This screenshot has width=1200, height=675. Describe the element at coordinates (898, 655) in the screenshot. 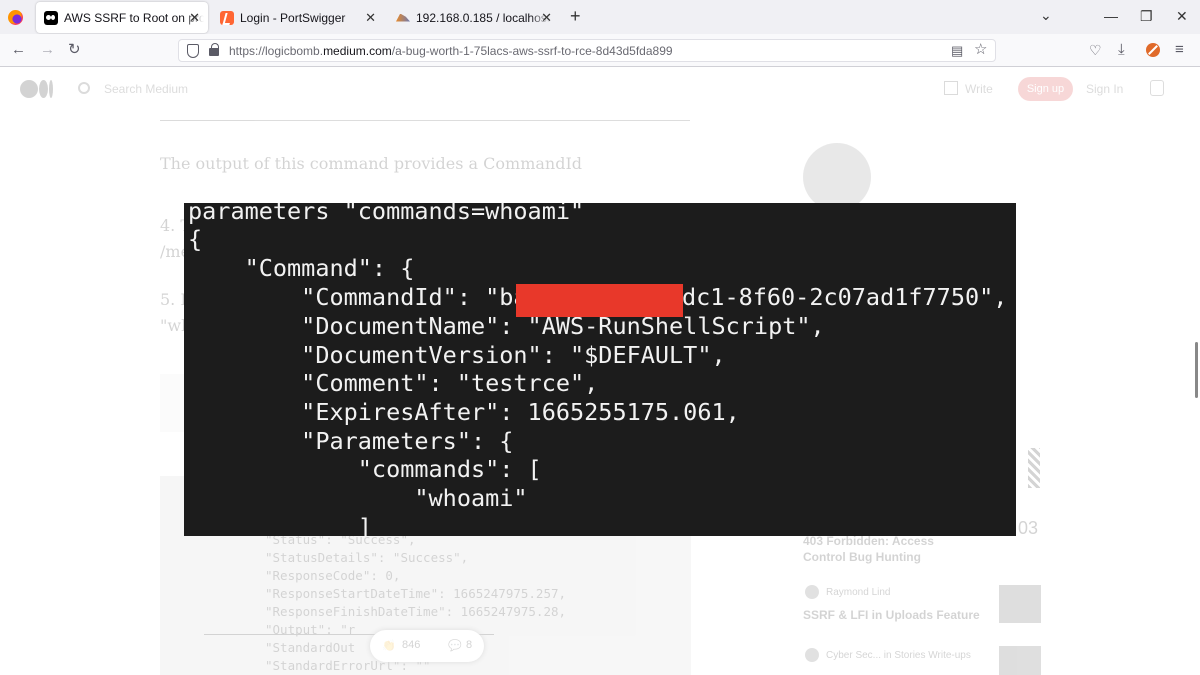

I see `sidebar-story-author: Cyber Sec... in Stories Write-ups` at that location.